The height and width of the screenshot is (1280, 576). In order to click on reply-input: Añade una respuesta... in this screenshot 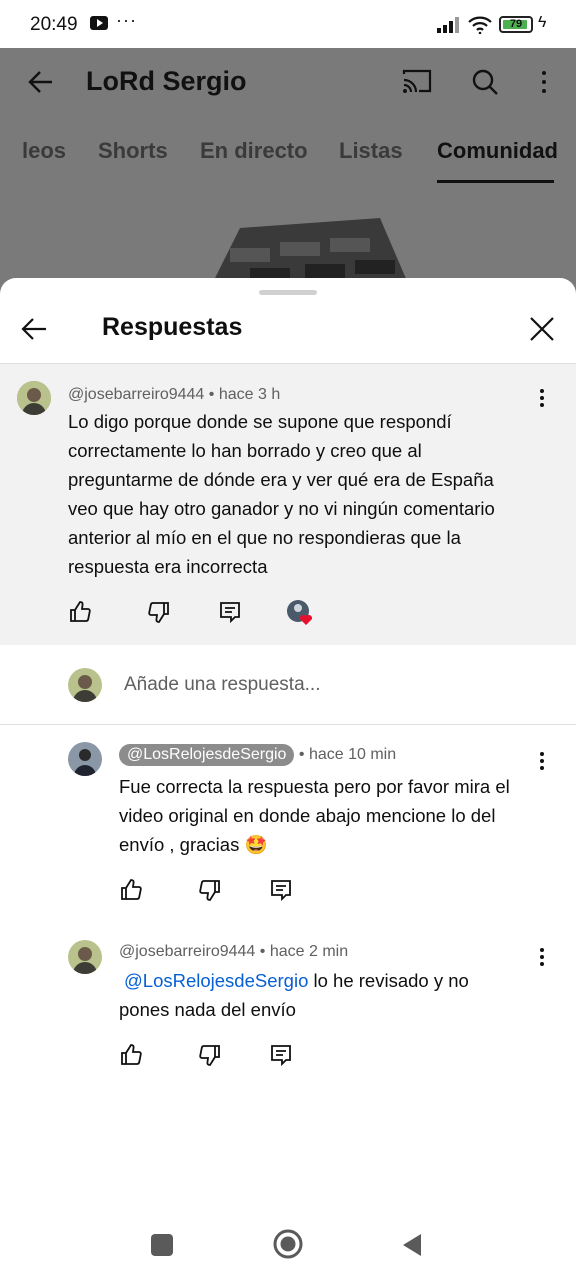, I will do `click(222, 685)`.